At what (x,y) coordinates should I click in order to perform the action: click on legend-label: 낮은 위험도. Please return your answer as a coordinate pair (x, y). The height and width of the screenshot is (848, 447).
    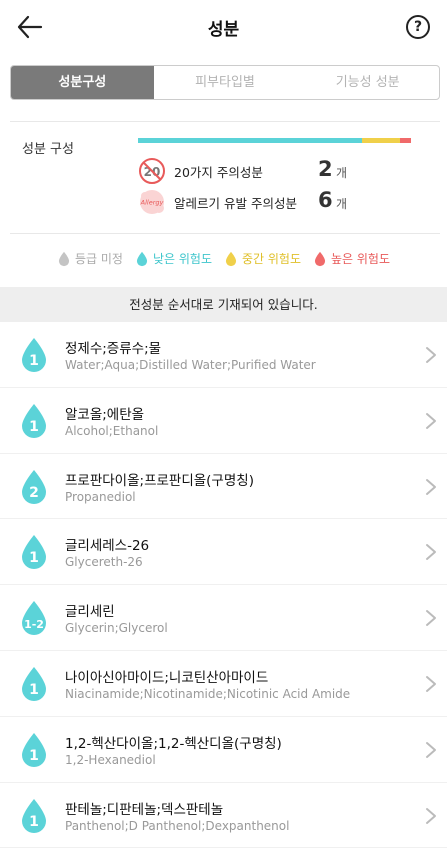
    Looking at the image, I should click on (182, 259).